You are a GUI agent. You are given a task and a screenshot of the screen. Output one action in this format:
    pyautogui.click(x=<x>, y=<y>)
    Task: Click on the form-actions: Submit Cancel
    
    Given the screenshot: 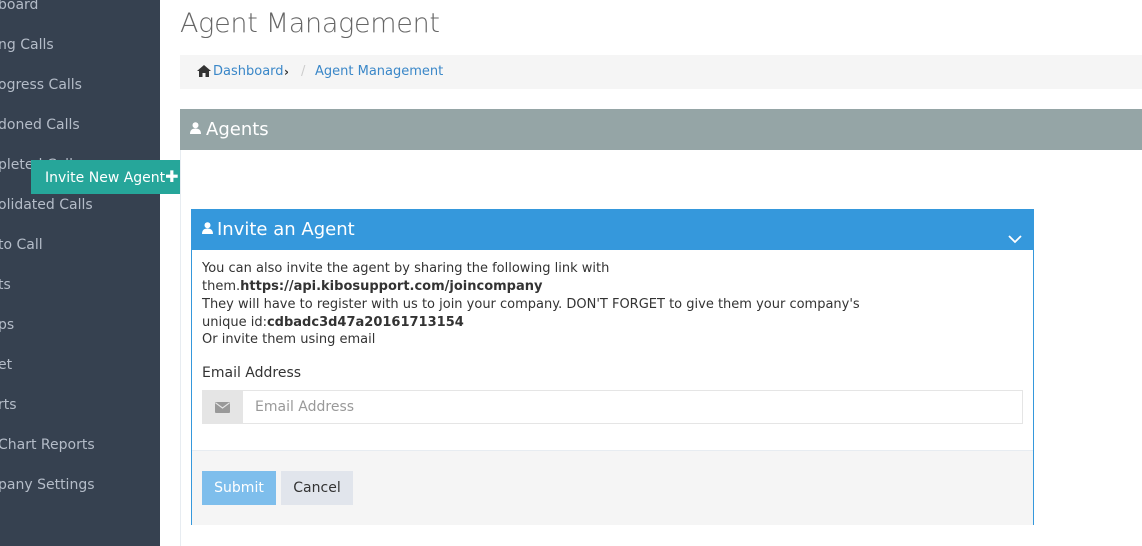 What is the action you would take?
    pyautogui.click(x=612, y=487)
    